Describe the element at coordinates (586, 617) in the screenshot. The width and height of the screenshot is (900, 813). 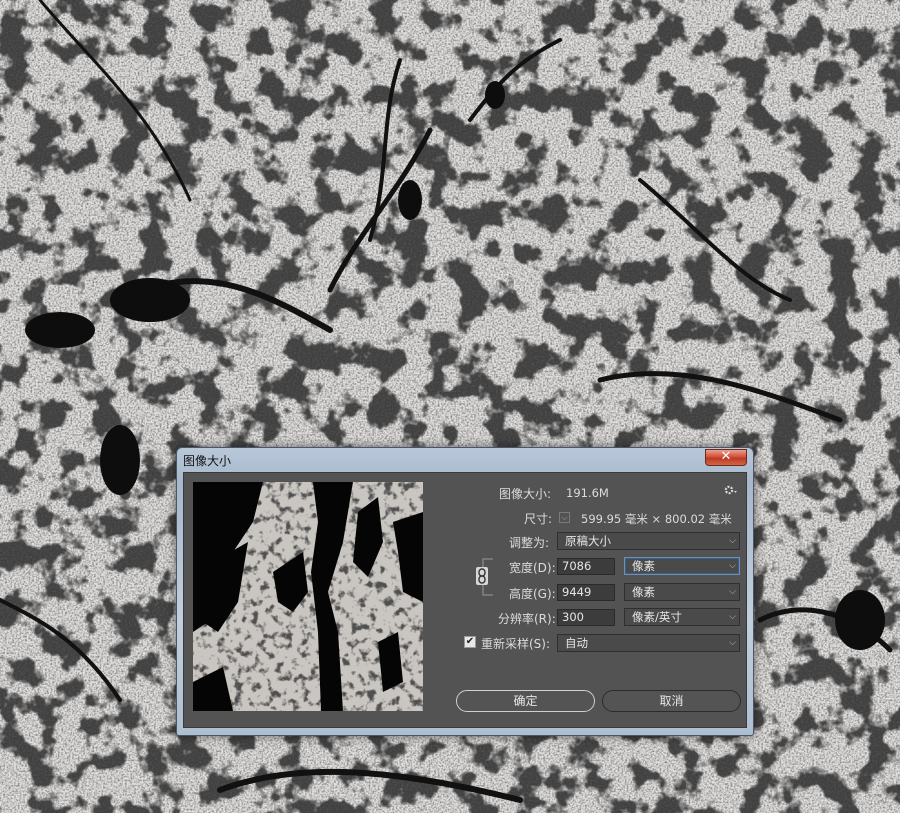
I see `resolution-input: 300` at that location.